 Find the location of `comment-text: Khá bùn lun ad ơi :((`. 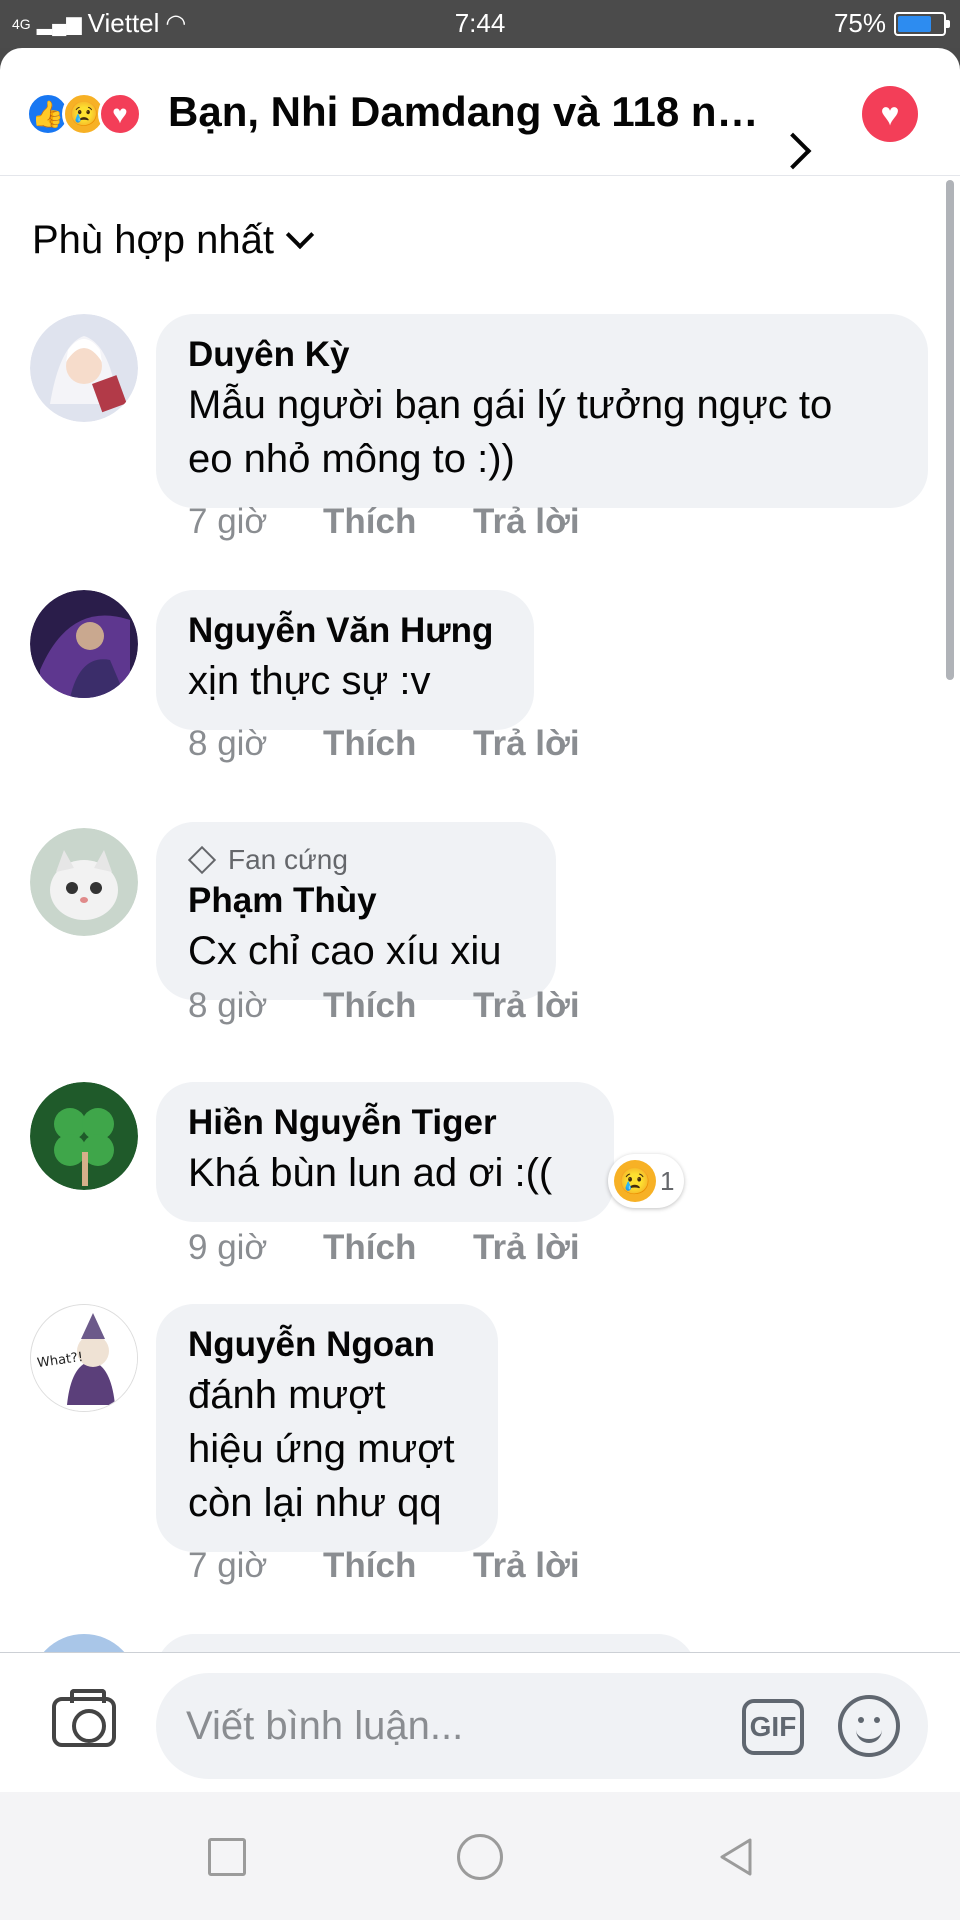

comment-text: Khá bùn lun ad ơi :(( is located at coordinates (370, 1173).